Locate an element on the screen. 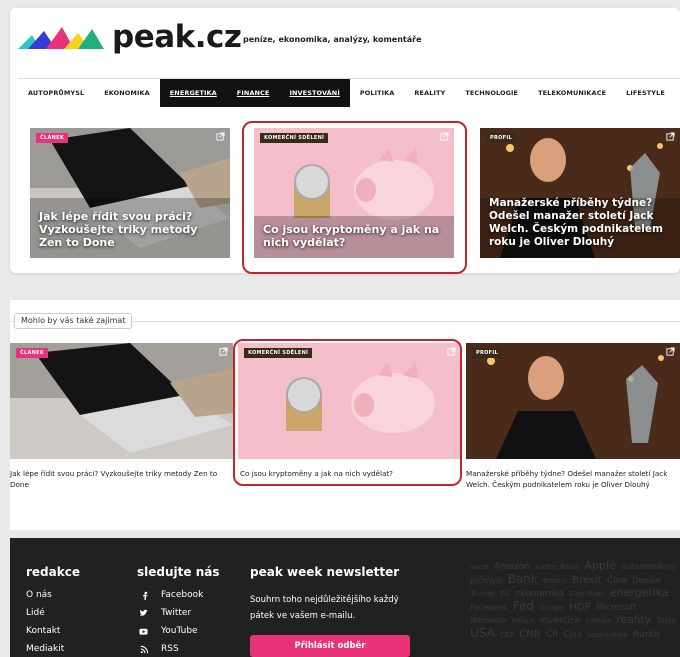  footer-link-lide: Lidé is located at coordinates (35, 613).